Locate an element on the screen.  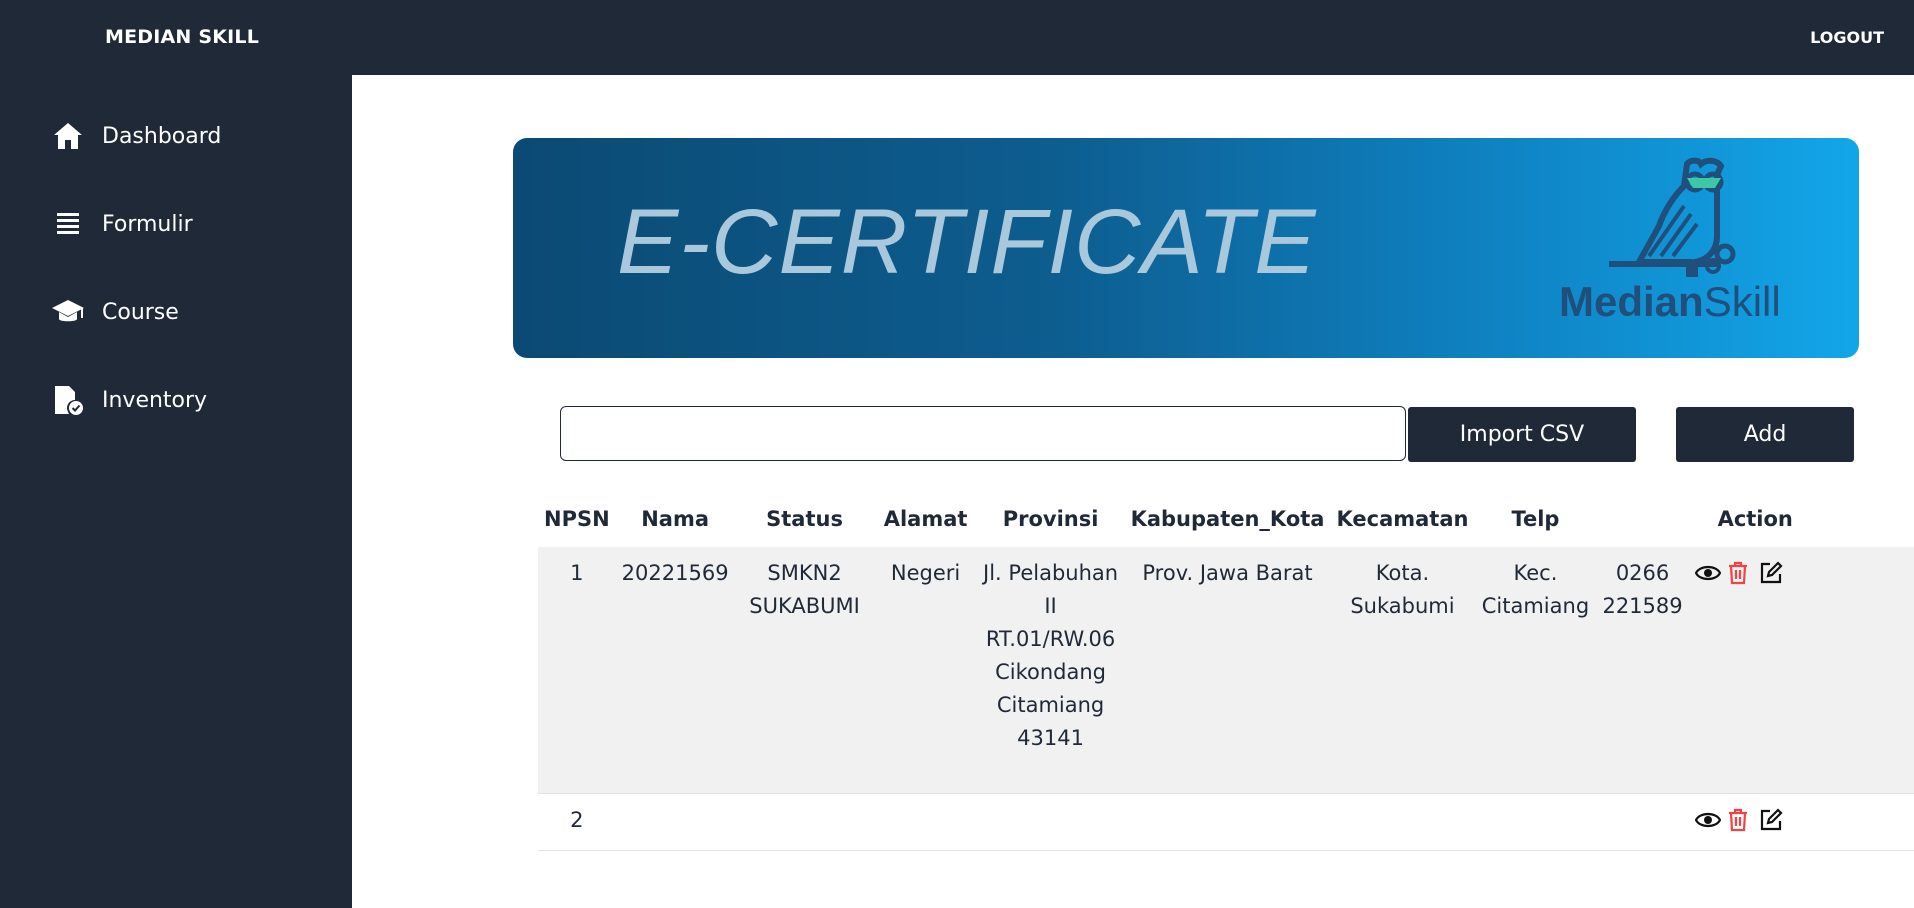
header-kecamatan: Kecamatan is located at coordinates (1402, 519).